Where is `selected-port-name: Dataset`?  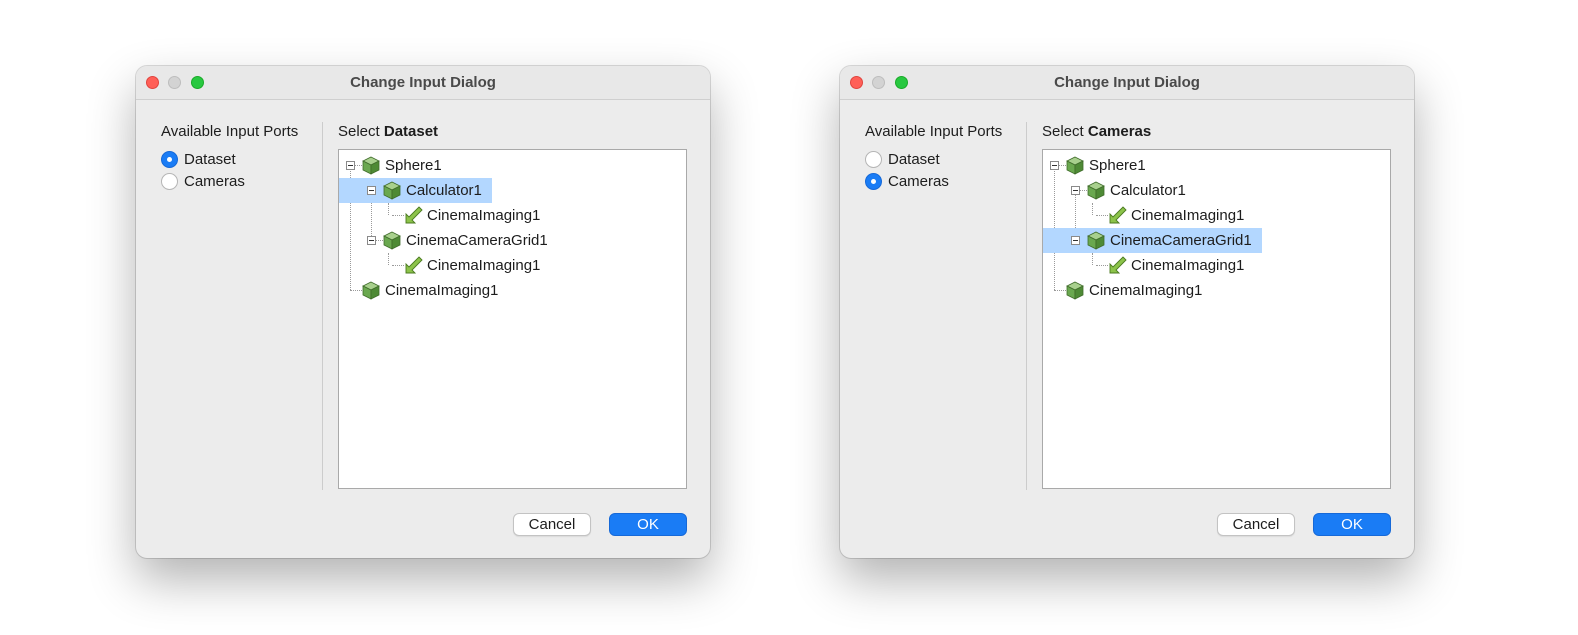 selected-port-name: Dataset is located at coordinates (411, 131).